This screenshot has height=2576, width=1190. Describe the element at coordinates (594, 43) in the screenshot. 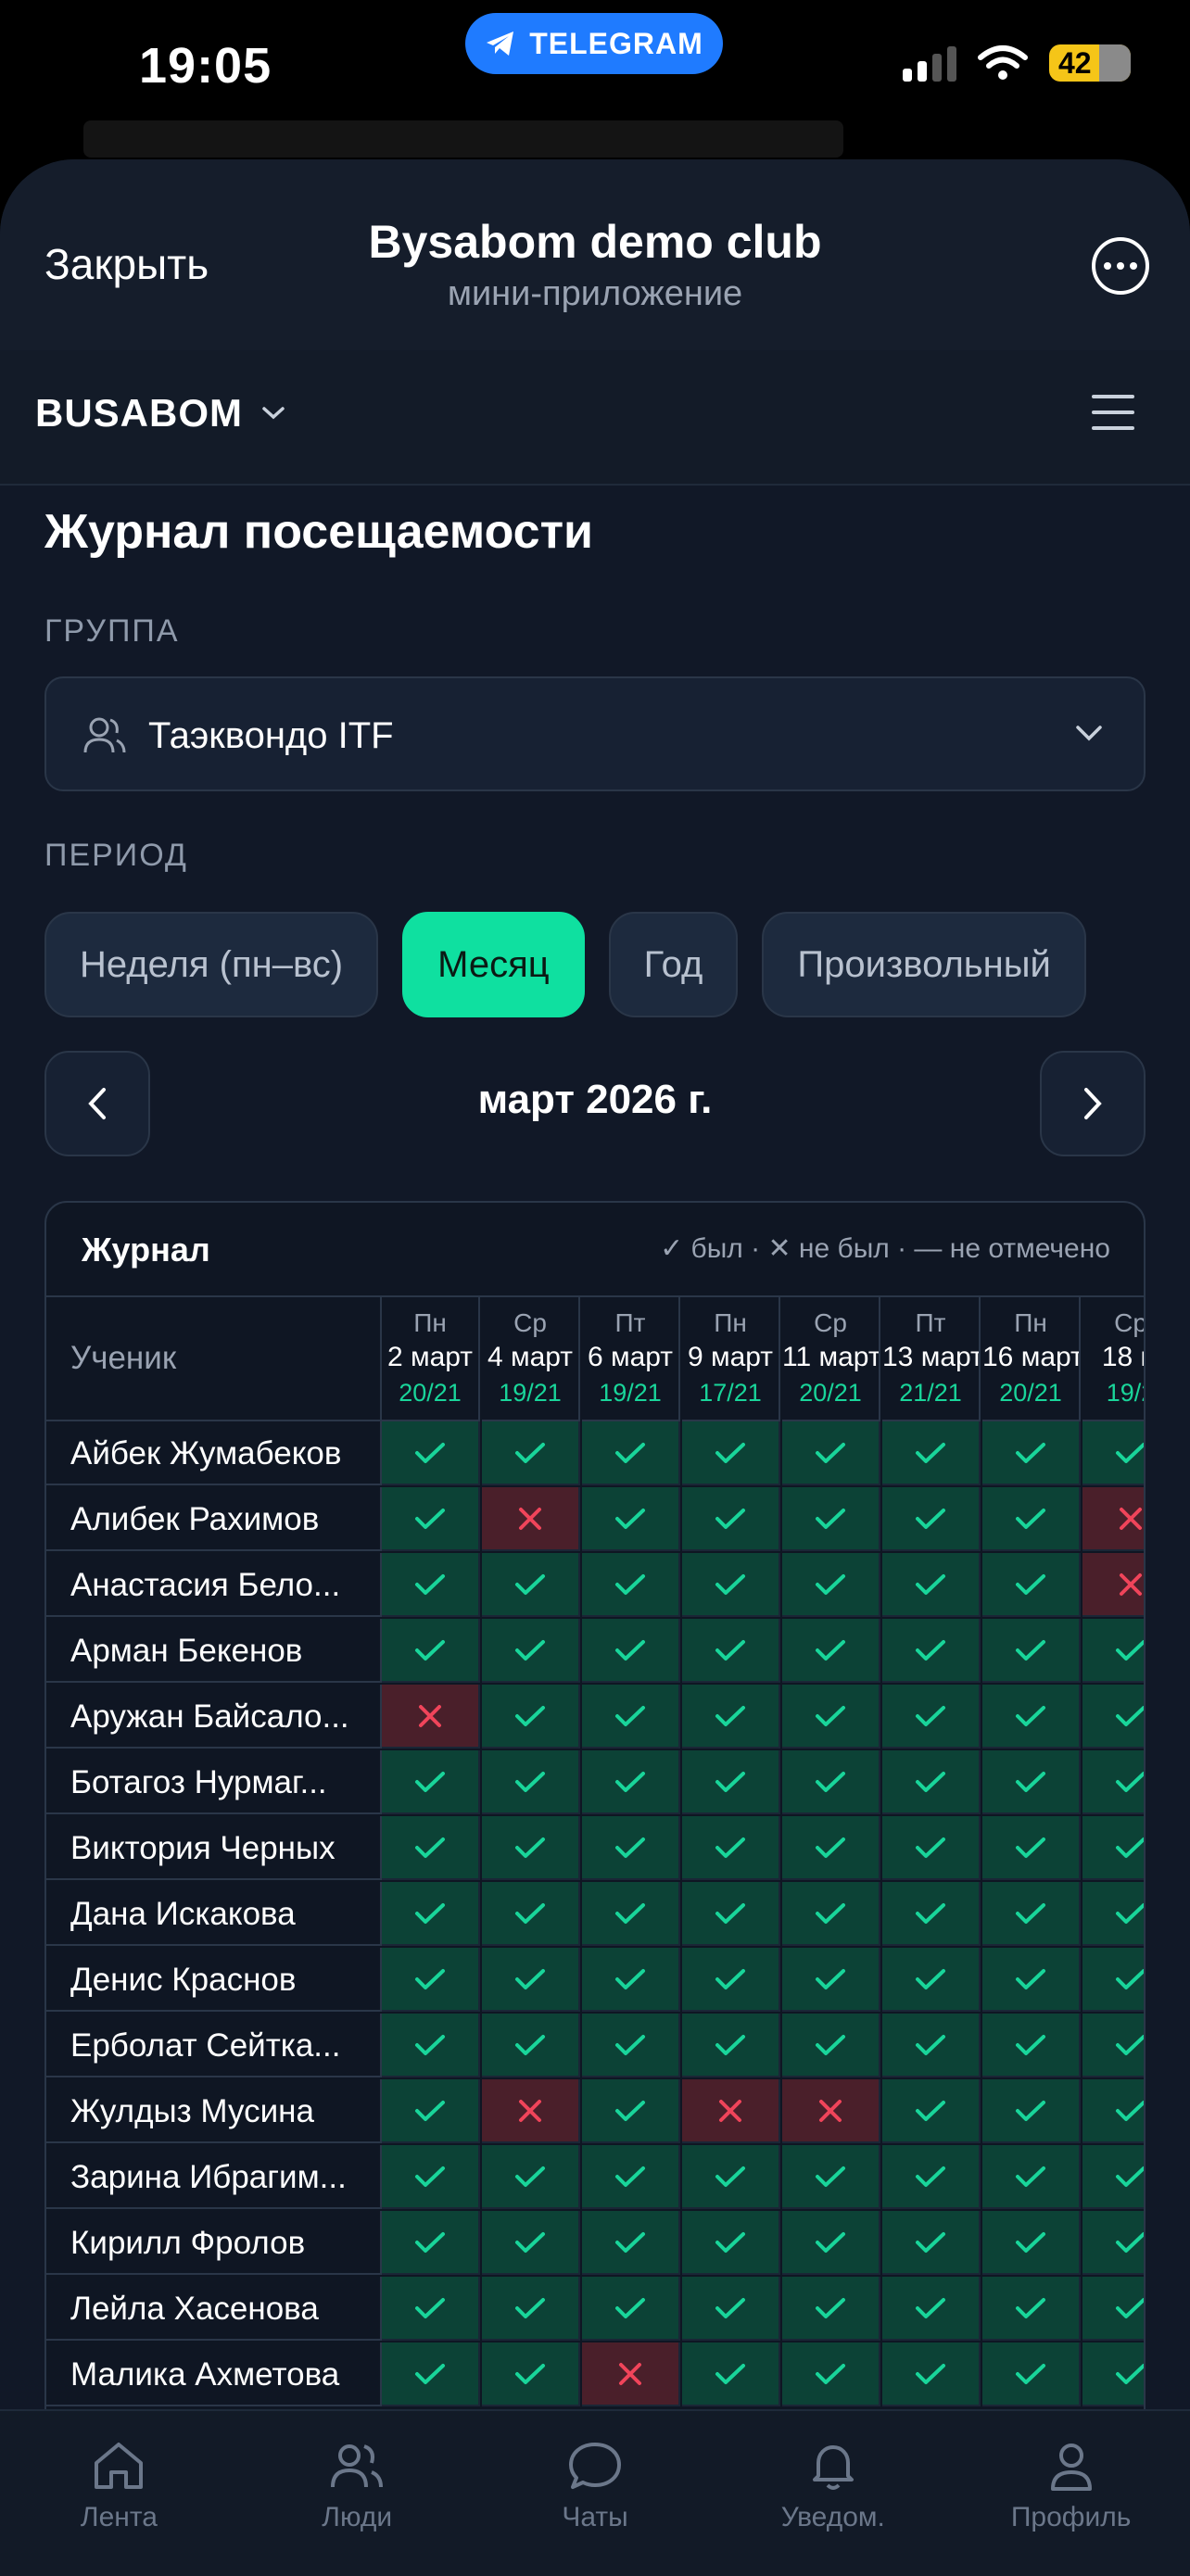

I see `telegram-pill: TELEGRAM` at that location.